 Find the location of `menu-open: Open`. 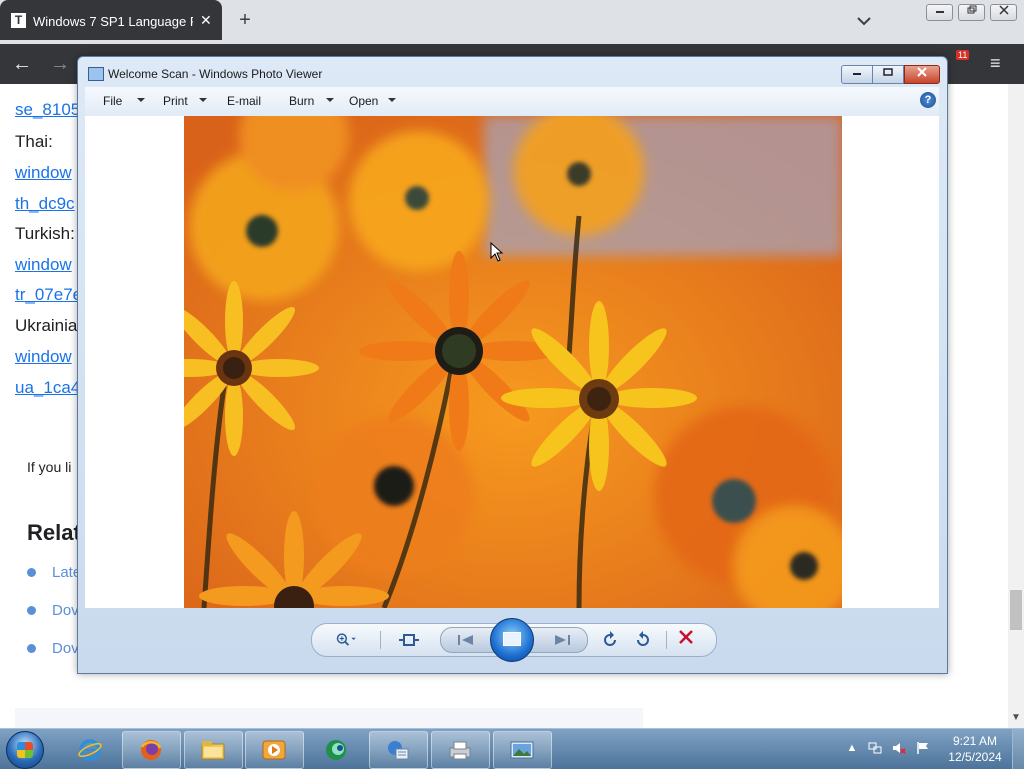

menu-open: Open is located at coordinates (363, 101).